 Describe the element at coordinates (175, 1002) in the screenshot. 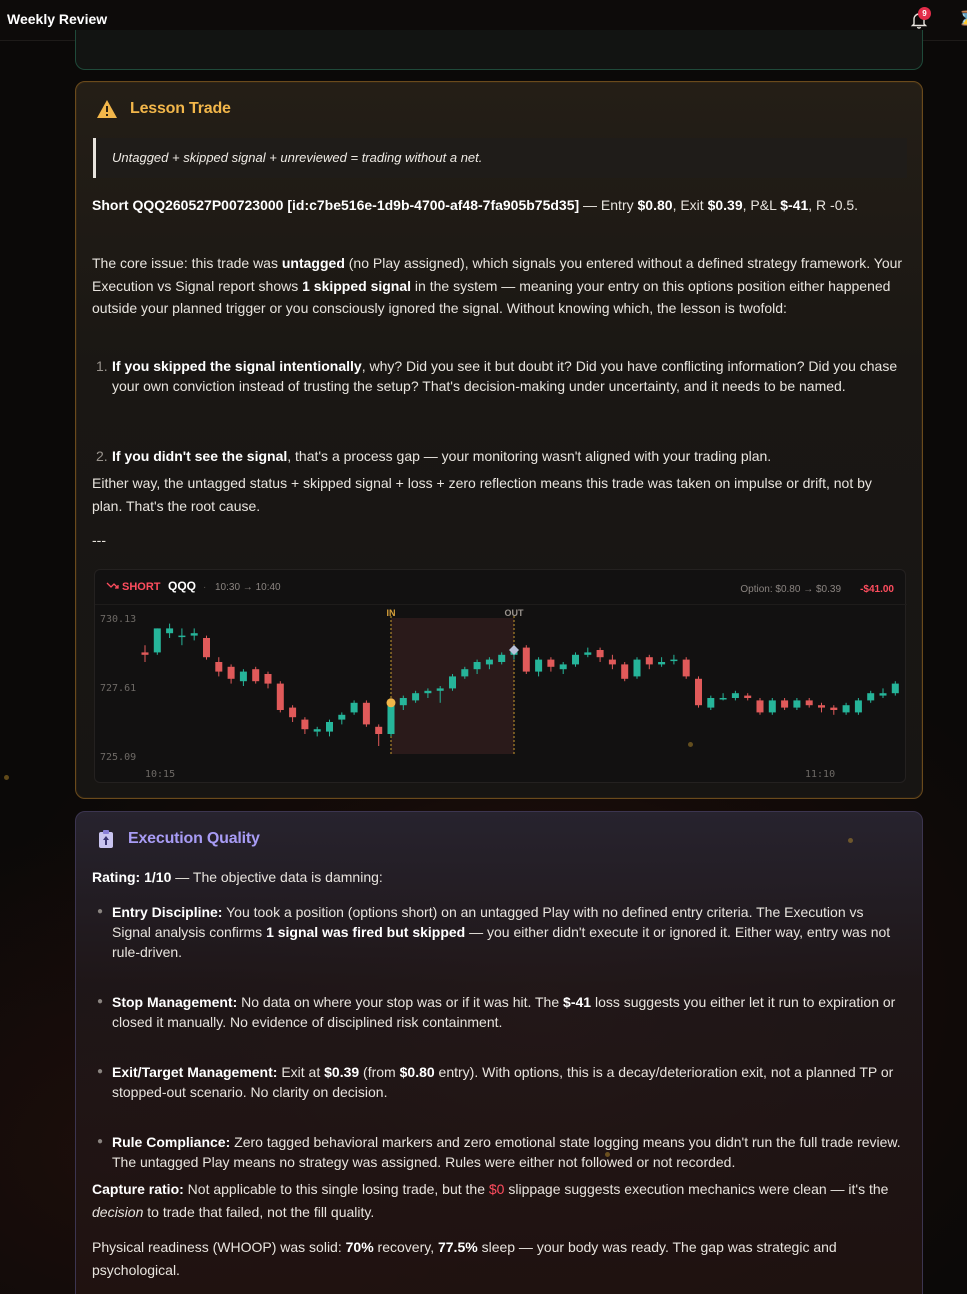

I see `list-item-bold: Stop Management:` at that location.